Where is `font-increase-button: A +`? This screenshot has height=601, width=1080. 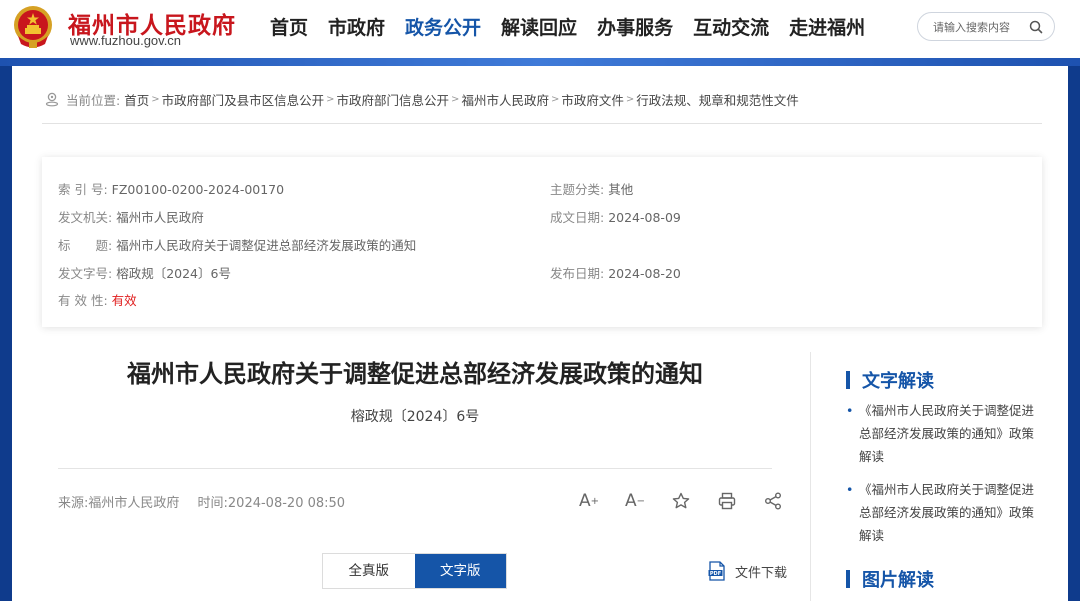 font-increase-button: A + is located at coordinates (589, 501).